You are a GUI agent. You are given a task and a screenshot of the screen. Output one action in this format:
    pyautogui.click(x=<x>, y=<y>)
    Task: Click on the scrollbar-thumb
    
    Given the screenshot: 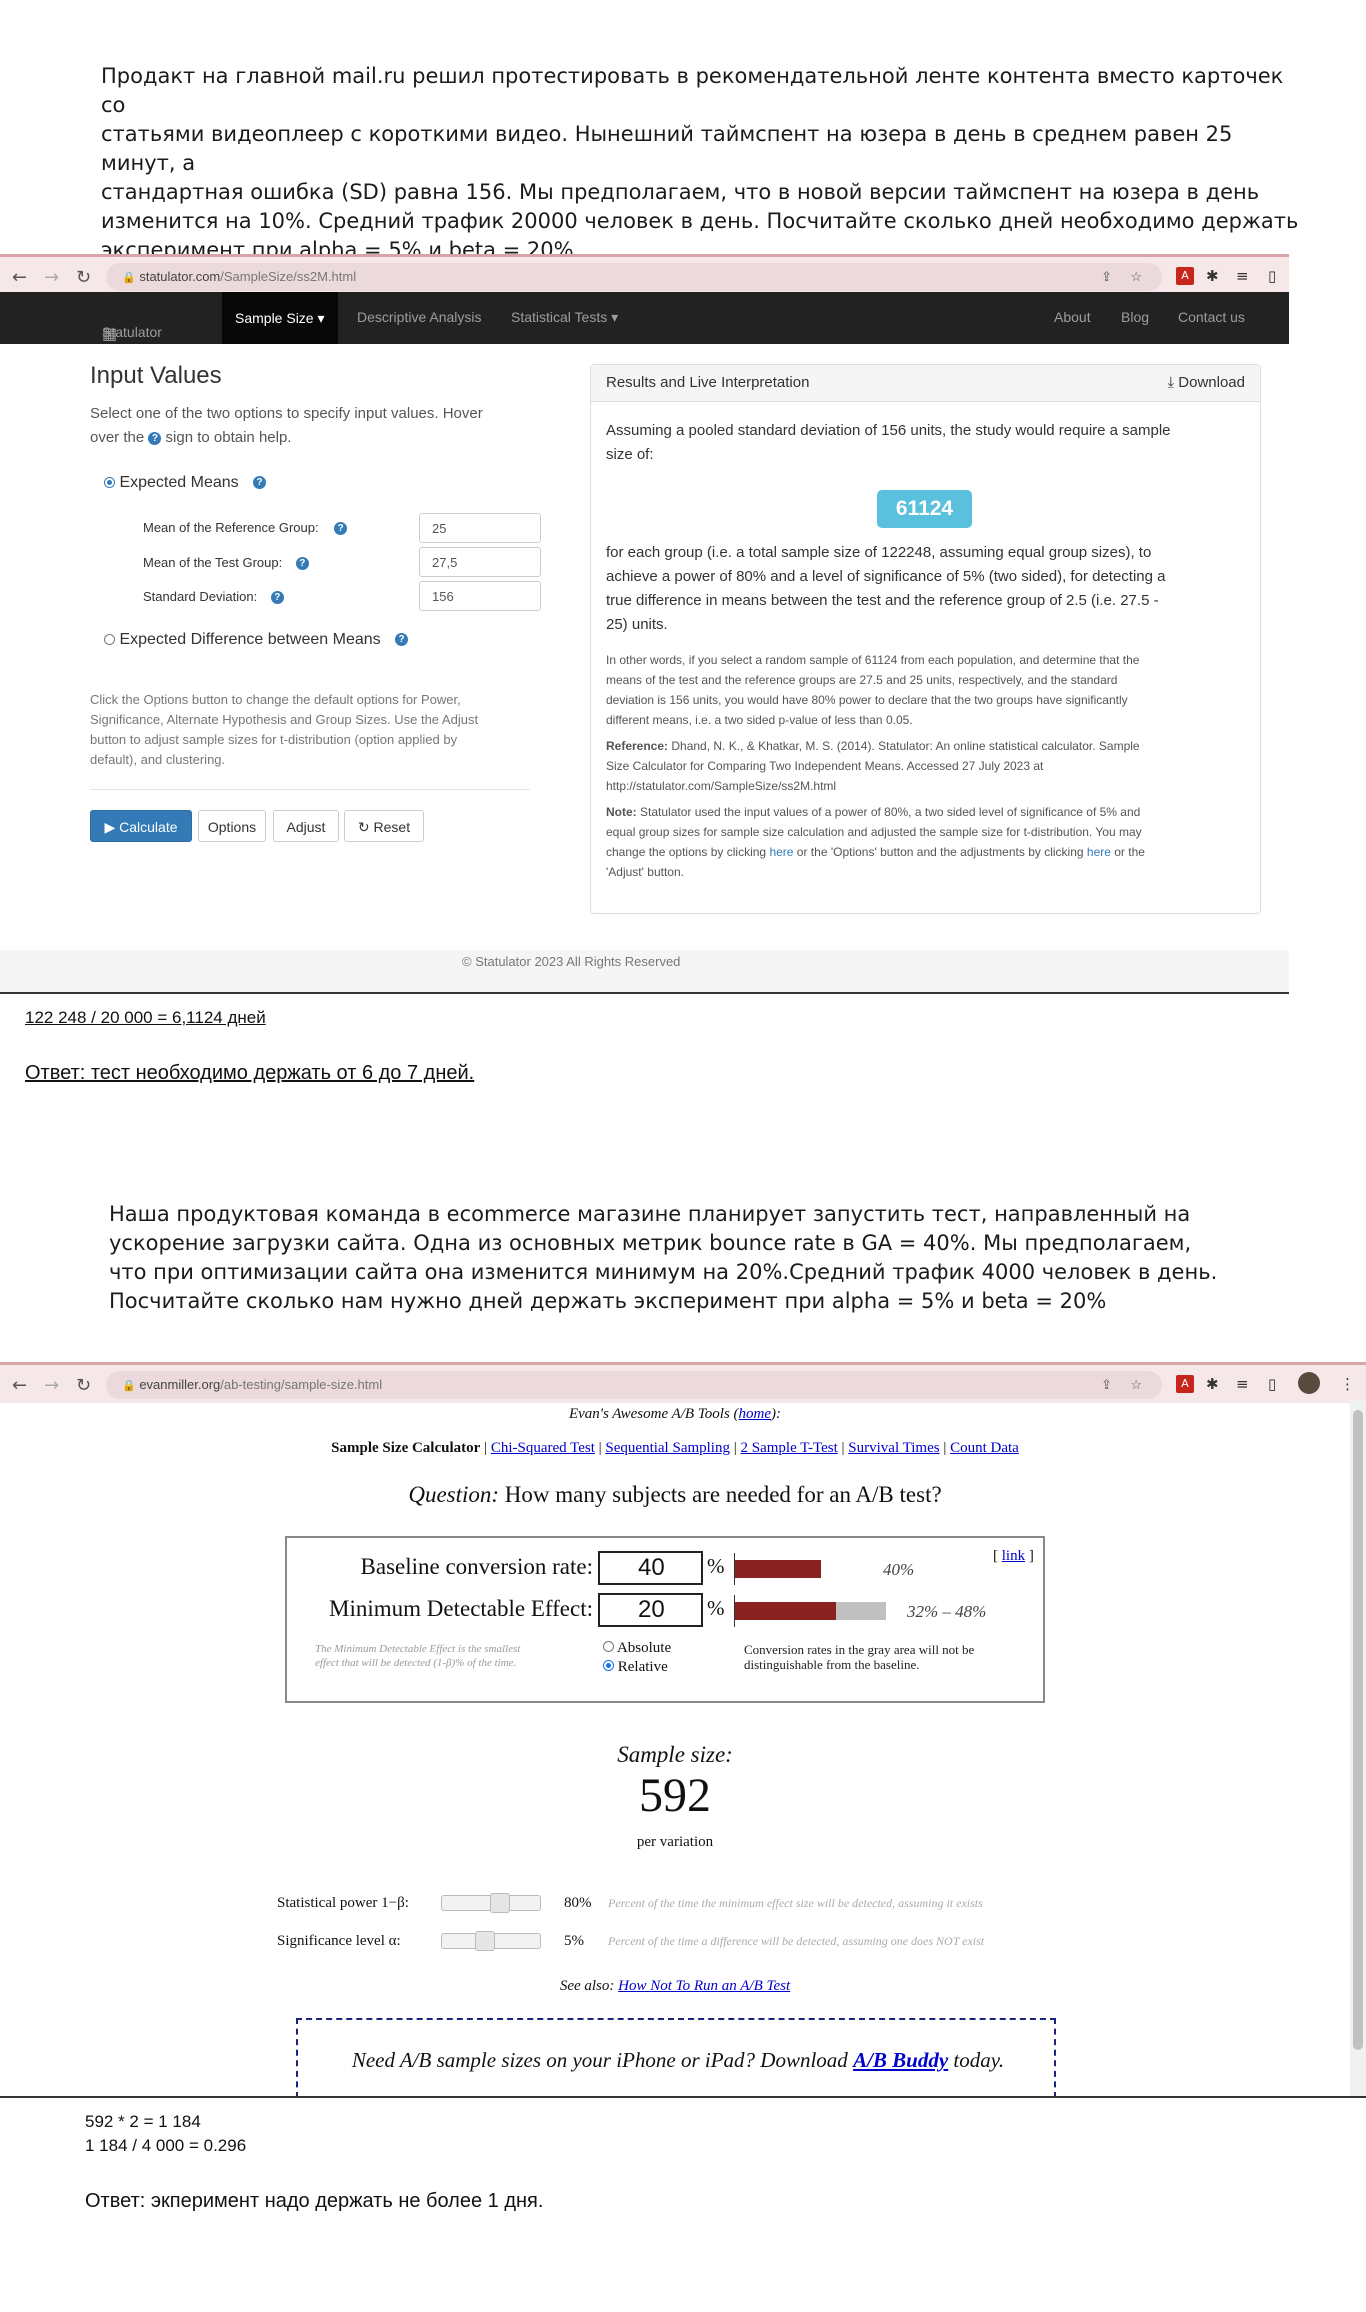 What is the action you would take?
    pyautogui.click(x=1358, y=1730)
    